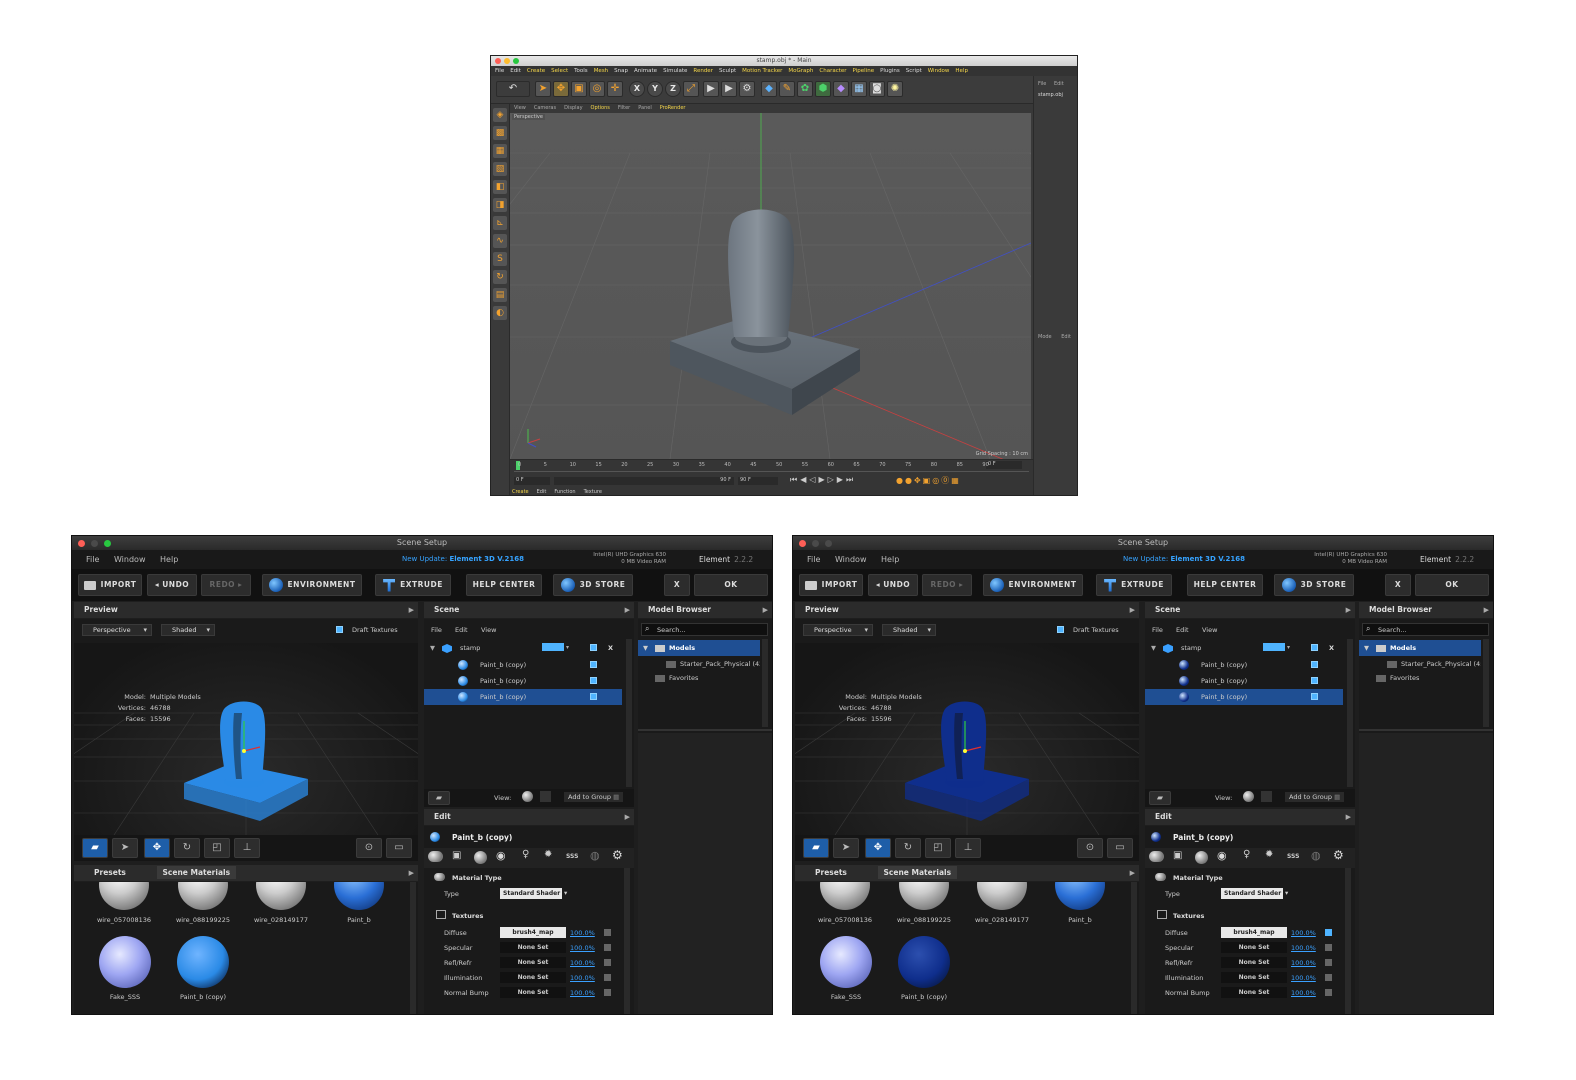  I want to click on rotate-icon: ◎, so click(597, 89).